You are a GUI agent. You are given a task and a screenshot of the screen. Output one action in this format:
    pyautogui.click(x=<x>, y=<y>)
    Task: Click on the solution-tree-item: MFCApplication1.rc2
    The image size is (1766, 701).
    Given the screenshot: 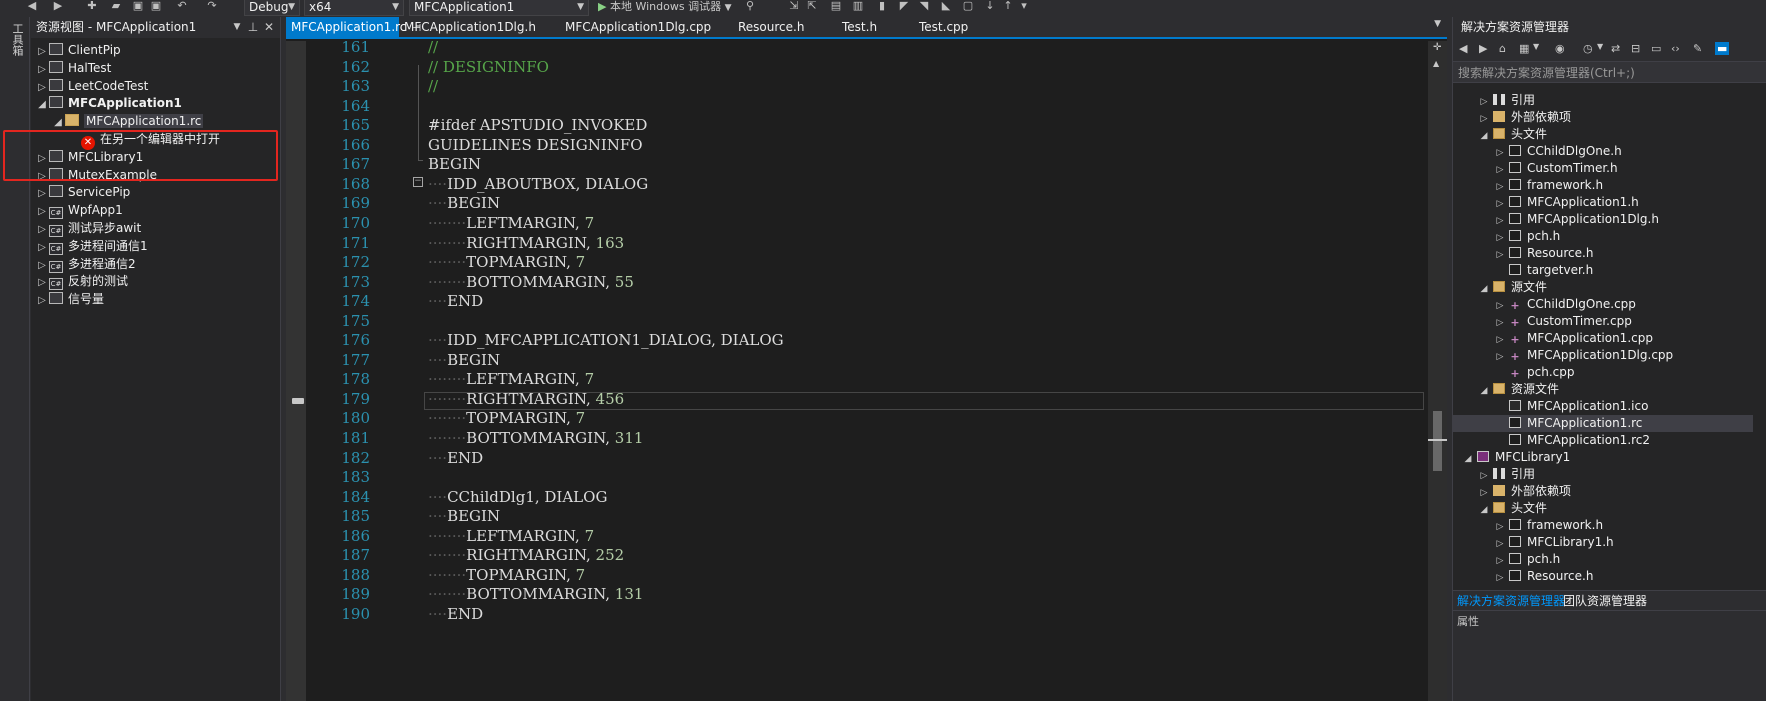 What is the action you would take?
    pyautogui.click(x=1603, y=440)
    